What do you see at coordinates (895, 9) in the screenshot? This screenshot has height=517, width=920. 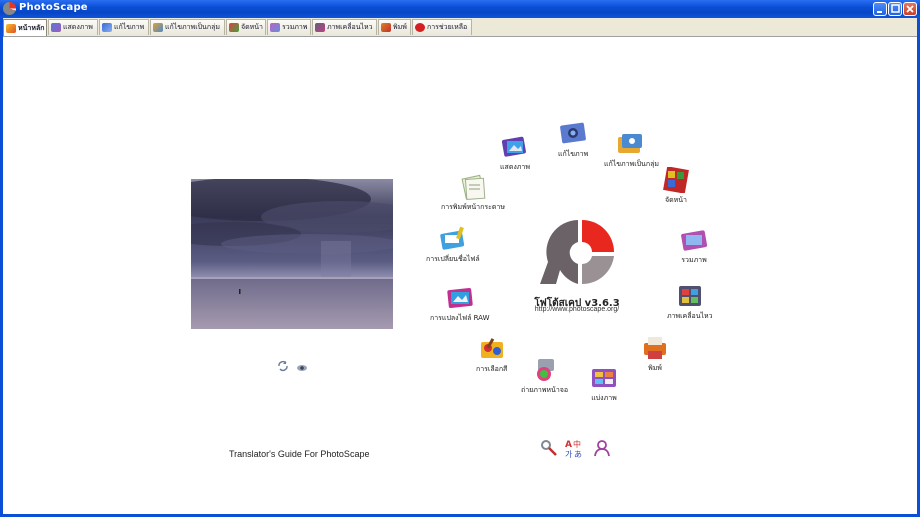 I see `maximize-button` at bounding box center [895, 9].